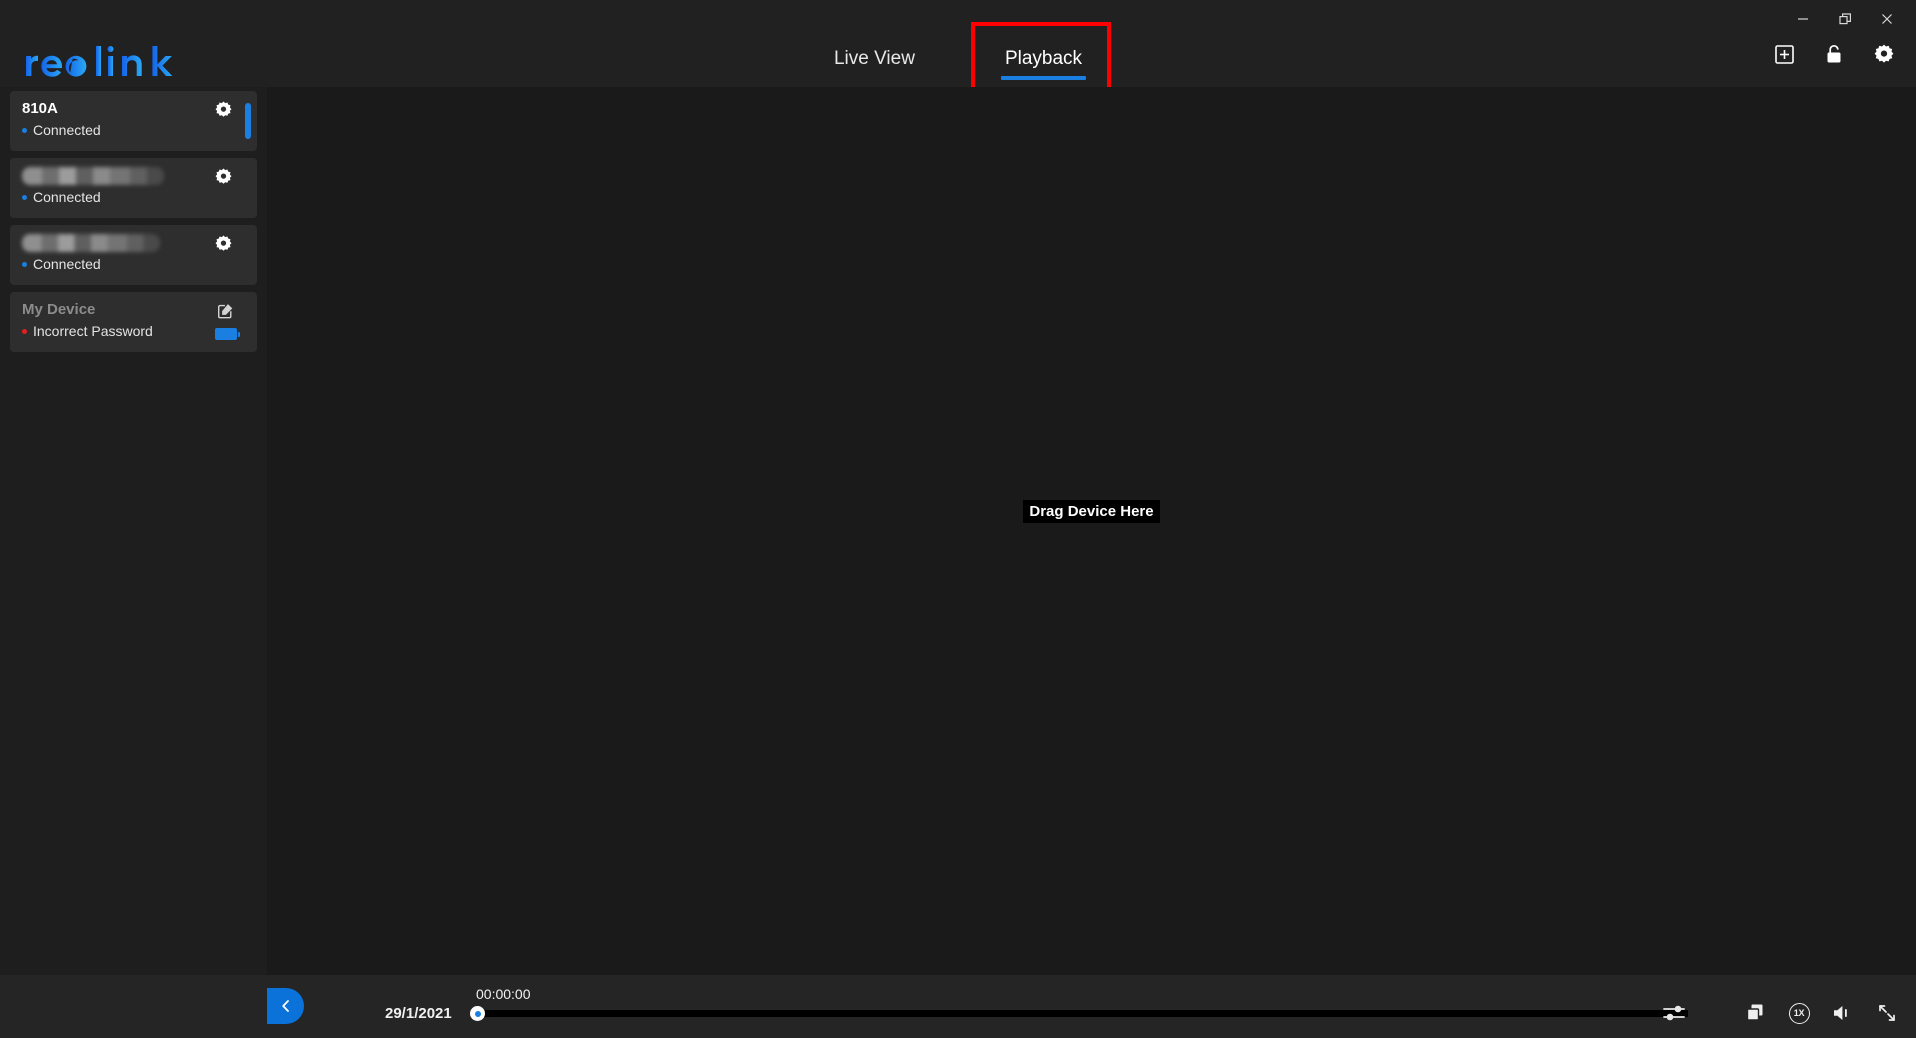 The width and height of the screenshot is (1916, 1038). What do you see at coordinates (1674, 1013) in the screenshot?
I see `filter-icon` at bounding box center [1674, 1013].